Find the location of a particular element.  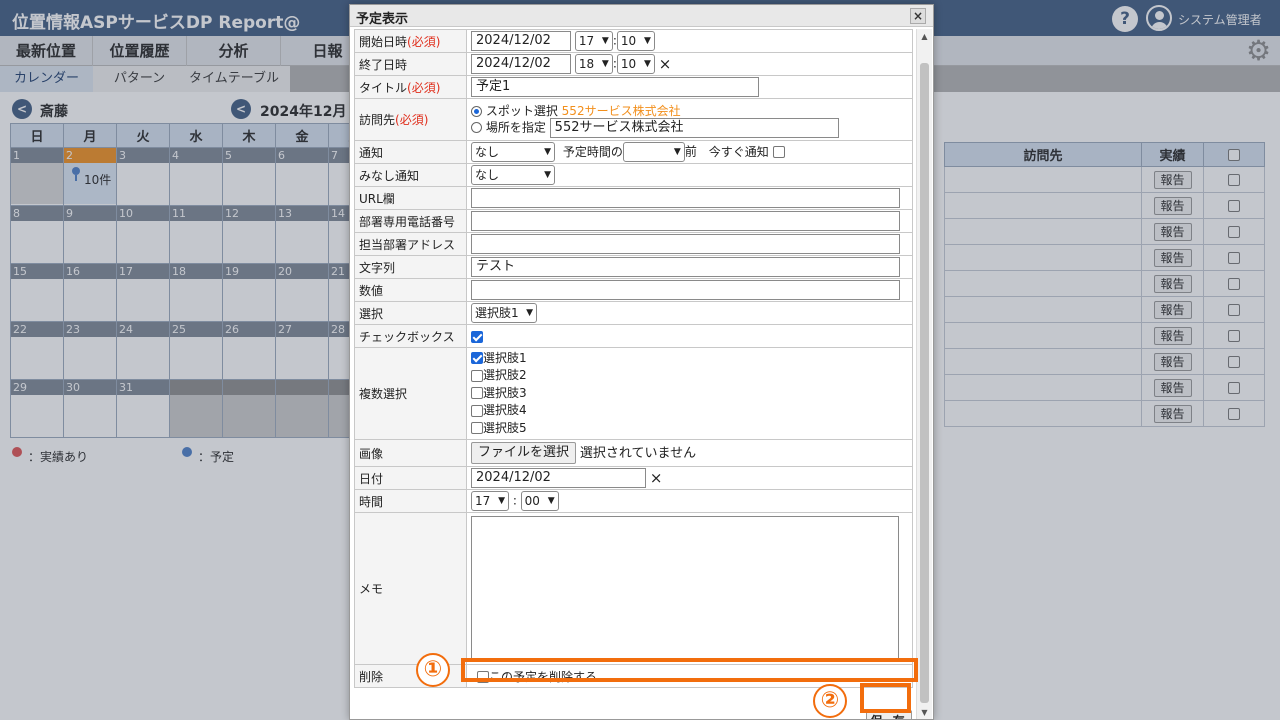

field-label-multi: 複数選択 is located at coordinates (410, 393).